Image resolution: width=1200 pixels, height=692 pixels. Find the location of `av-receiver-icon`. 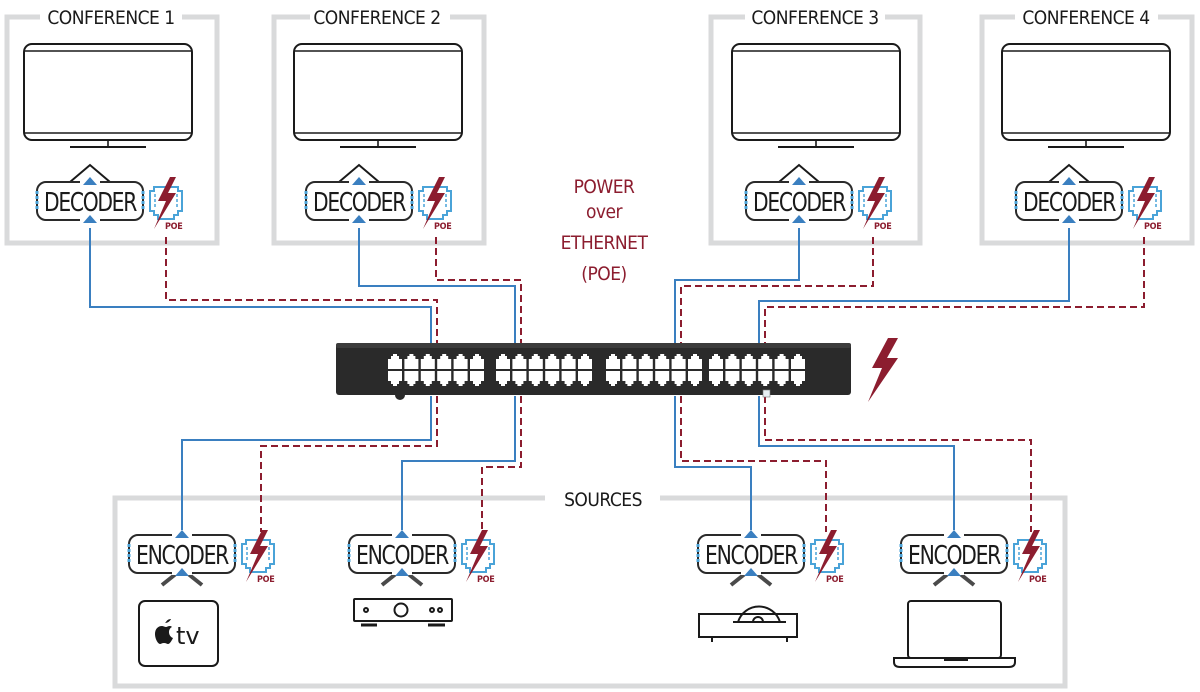

av-receiver-icon is located at coordinates (403, 612).